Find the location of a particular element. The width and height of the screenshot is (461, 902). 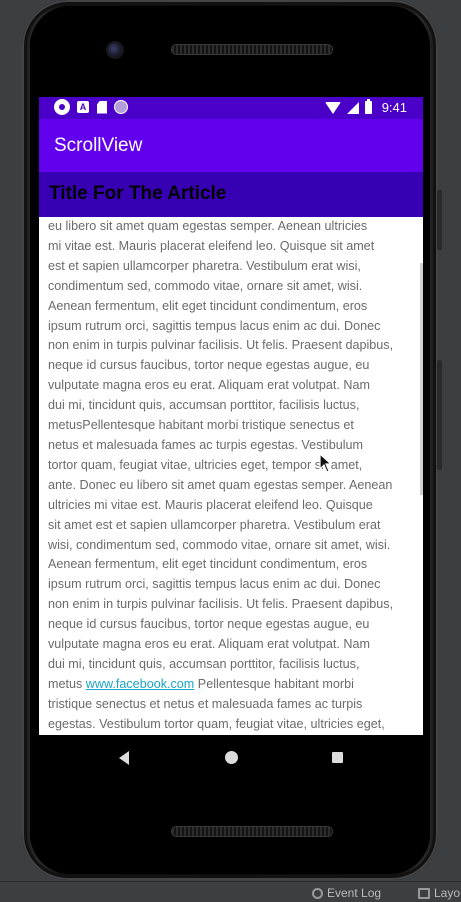

power-button is located at coordinates (439, 220).